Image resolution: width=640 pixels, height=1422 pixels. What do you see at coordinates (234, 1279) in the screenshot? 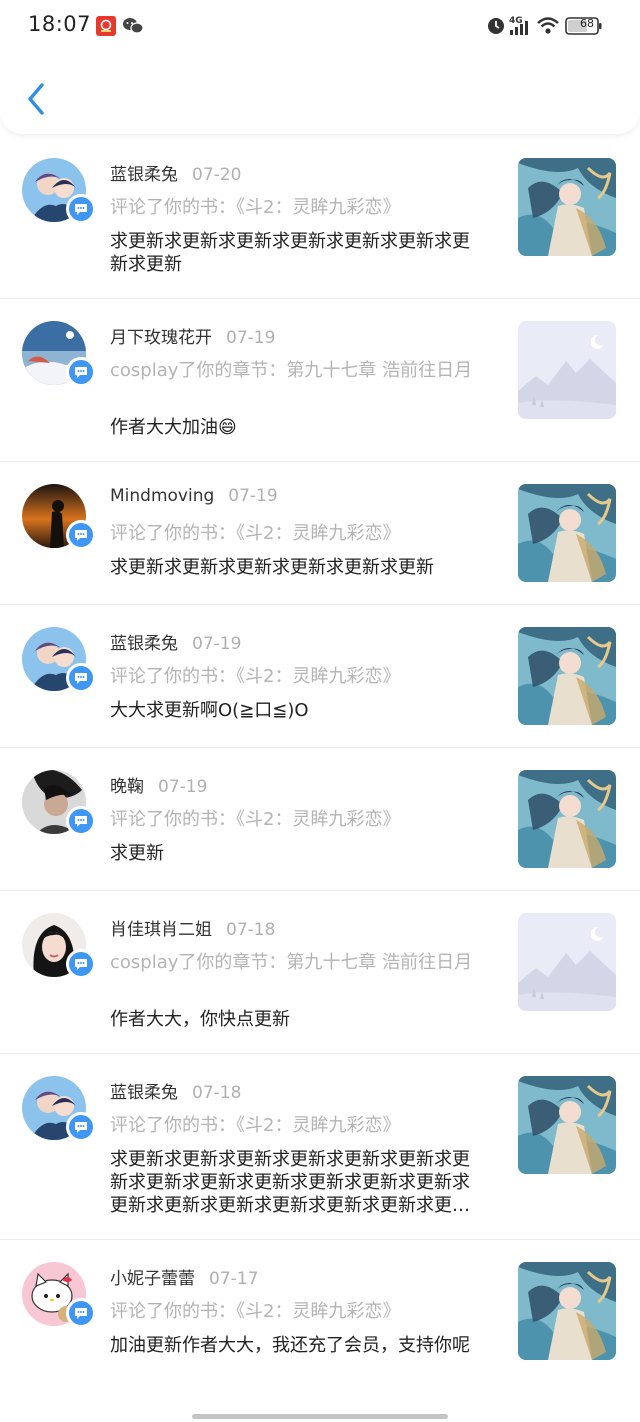
I see `date: 07-17` at bounding box center [234, 1279].